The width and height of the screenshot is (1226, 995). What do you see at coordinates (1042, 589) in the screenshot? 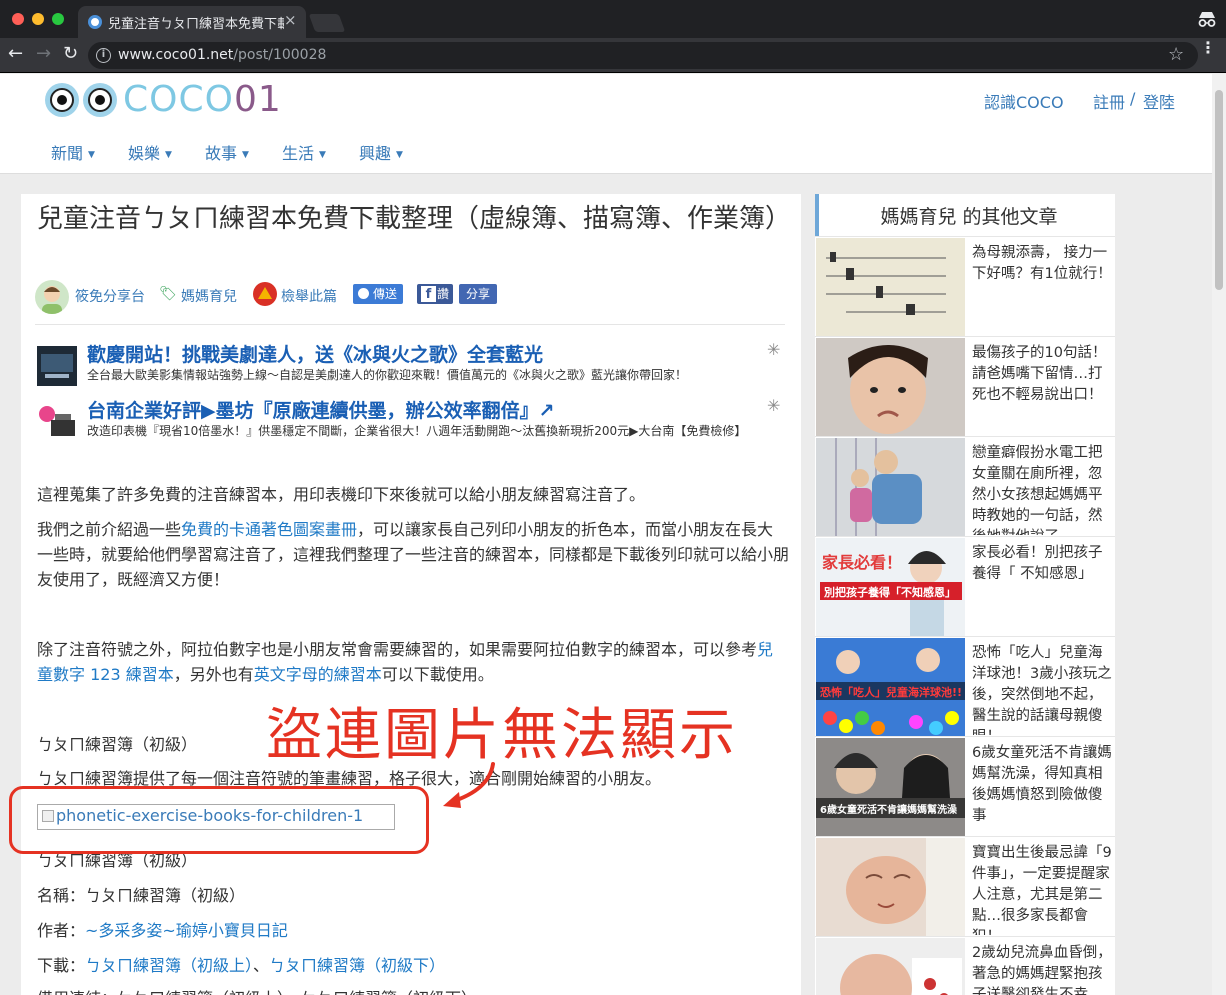
I see `related-article-title: 家長必看！別把孩子養得「 不知感恩」` at bounding box center [1042, 589].